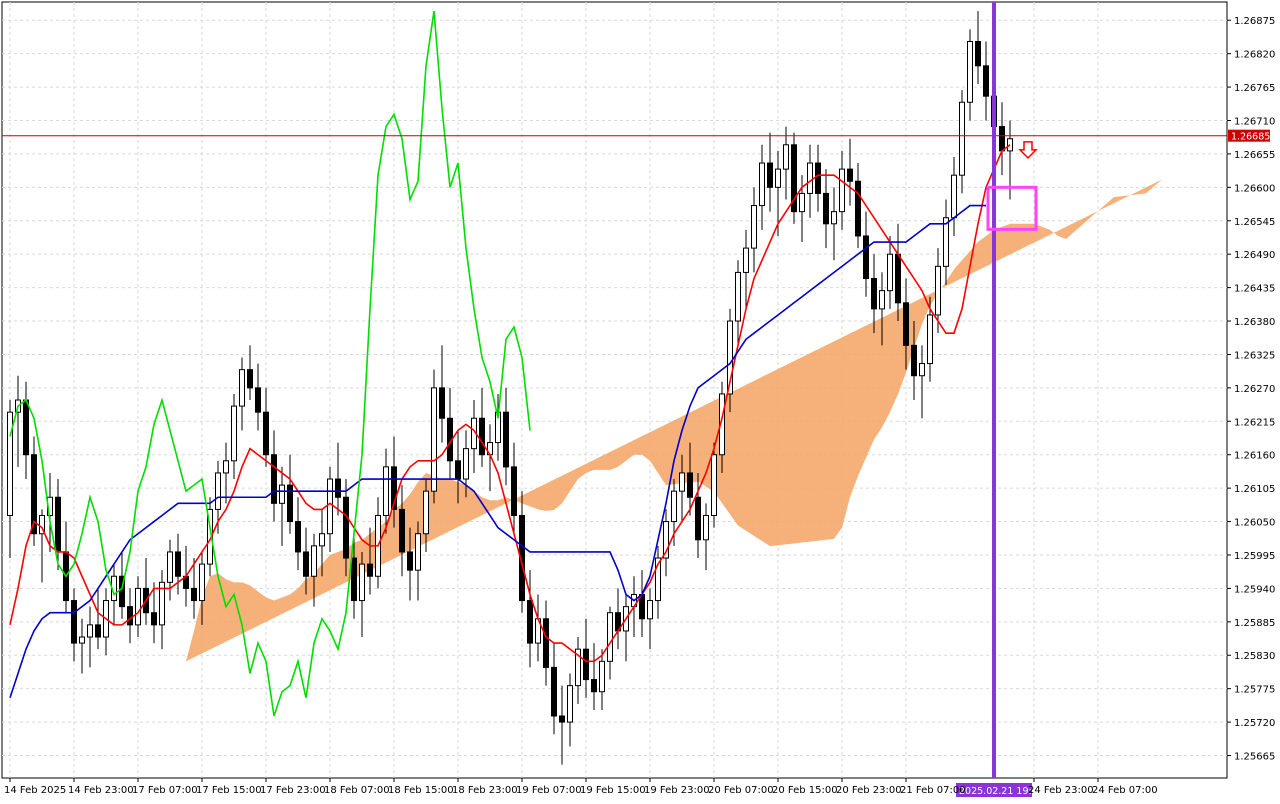 The height and width of the screenshot is (804, 1280). I want to click on price-tick-label: 1.26875, so click(1254, 21).